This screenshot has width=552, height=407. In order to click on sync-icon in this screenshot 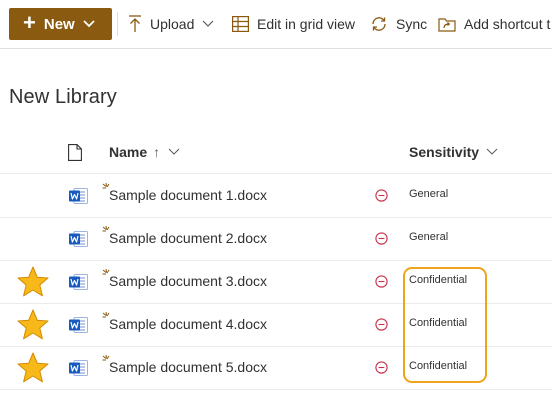, I will do `click(379, 24)`.